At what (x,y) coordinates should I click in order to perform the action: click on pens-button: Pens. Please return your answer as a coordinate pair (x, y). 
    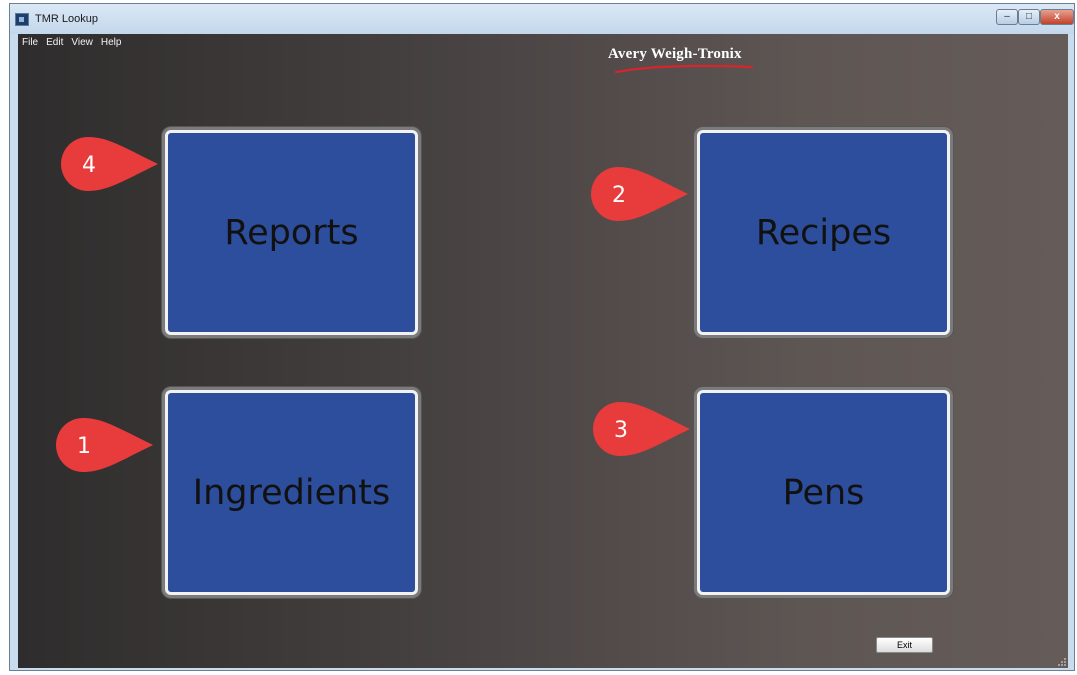
    Looking at the image, I should click on (823, 492).